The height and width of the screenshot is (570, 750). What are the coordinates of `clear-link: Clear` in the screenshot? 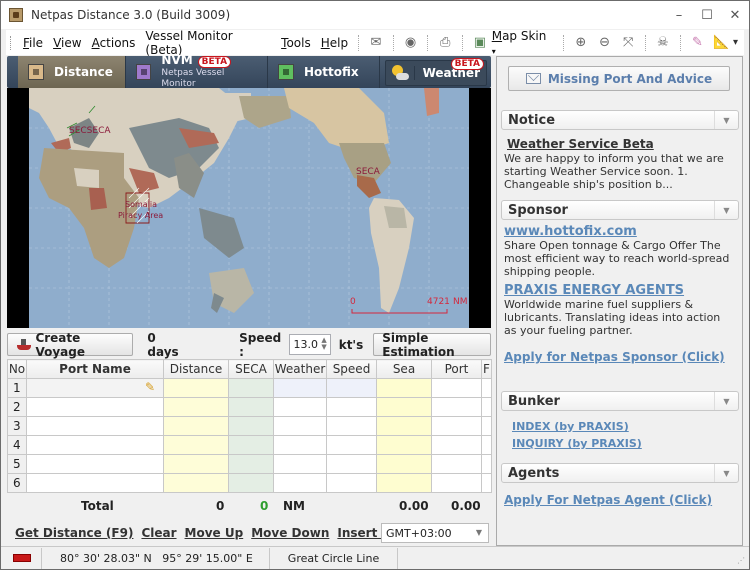 It's located at (158, 533).